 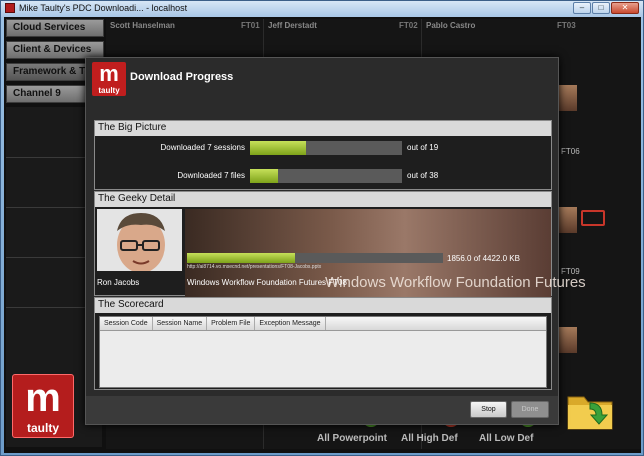 I want to click on tile-session-code: FT06, so click(x=570, y=151).